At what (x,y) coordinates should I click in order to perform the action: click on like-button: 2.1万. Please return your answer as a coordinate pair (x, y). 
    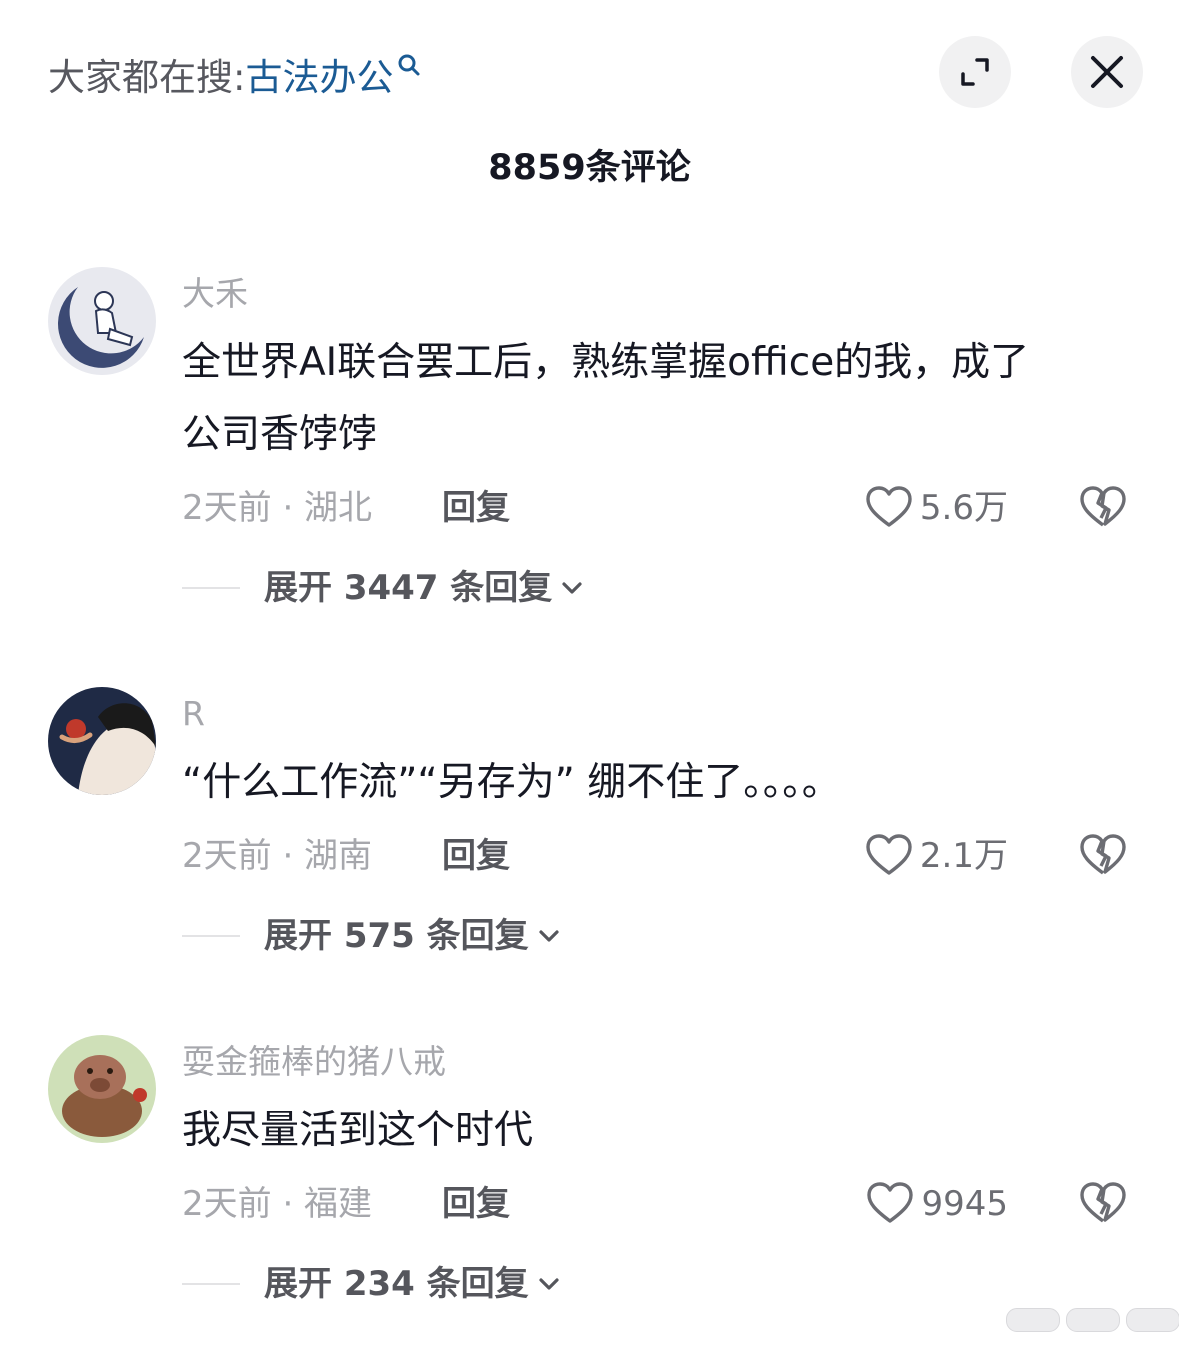
    Looking at the image, I should click on (936, 856).